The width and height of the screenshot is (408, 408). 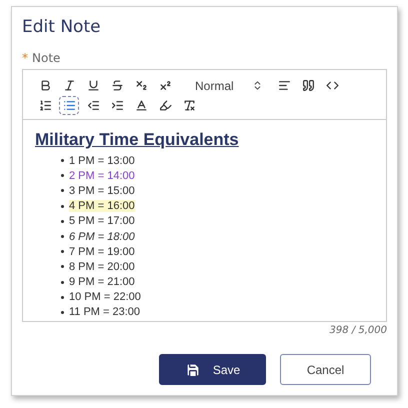 What do you see at coordinates (141, 85) in the screenshot?
I see `subscript-icon` at bounding box center [141, 85].